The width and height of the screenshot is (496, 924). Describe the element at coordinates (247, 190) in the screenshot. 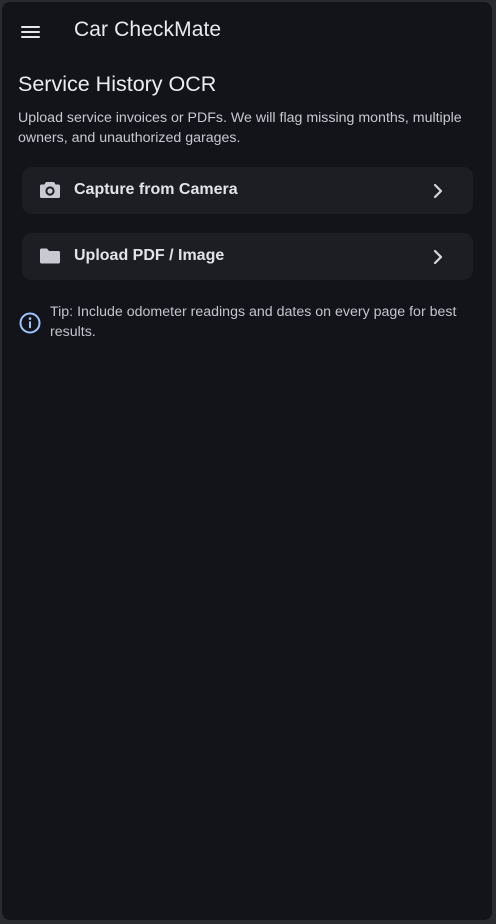

I see `capture-from-camera-button: Capture from Camera` at that location.